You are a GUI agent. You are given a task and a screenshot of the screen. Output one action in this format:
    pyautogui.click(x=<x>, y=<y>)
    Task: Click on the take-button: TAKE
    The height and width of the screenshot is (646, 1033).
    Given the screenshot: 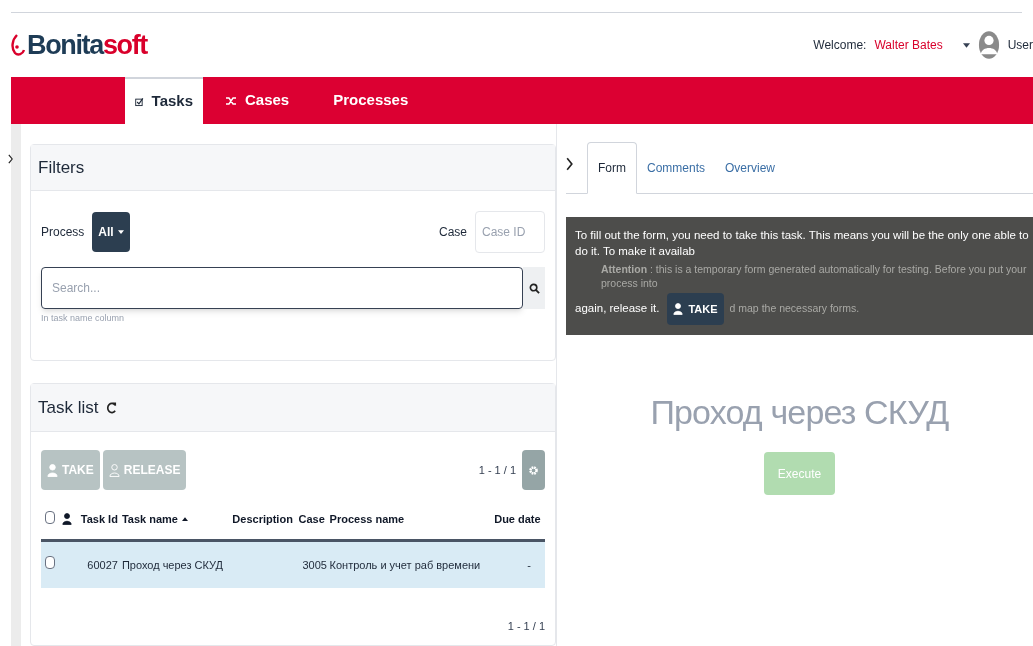 What is the action you would take?
    pyautogui.click(x=695, y=309)
    